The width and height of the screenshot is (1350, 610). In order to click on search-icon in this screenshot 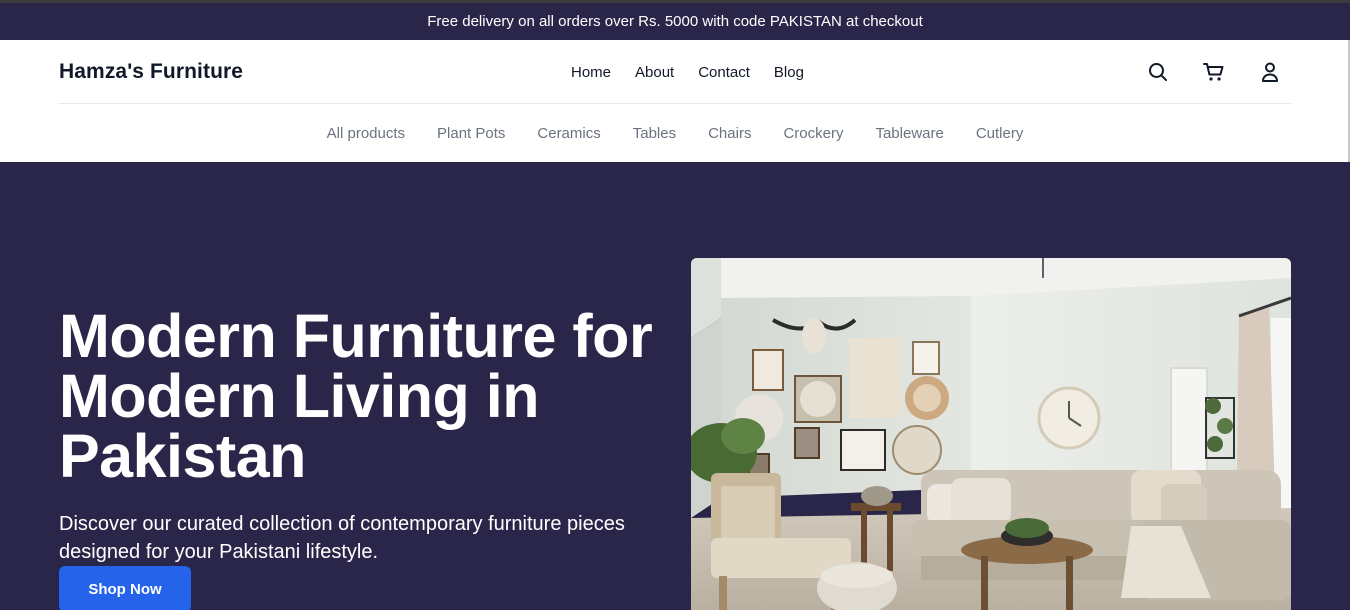, I will do `click(1158, 72)`.